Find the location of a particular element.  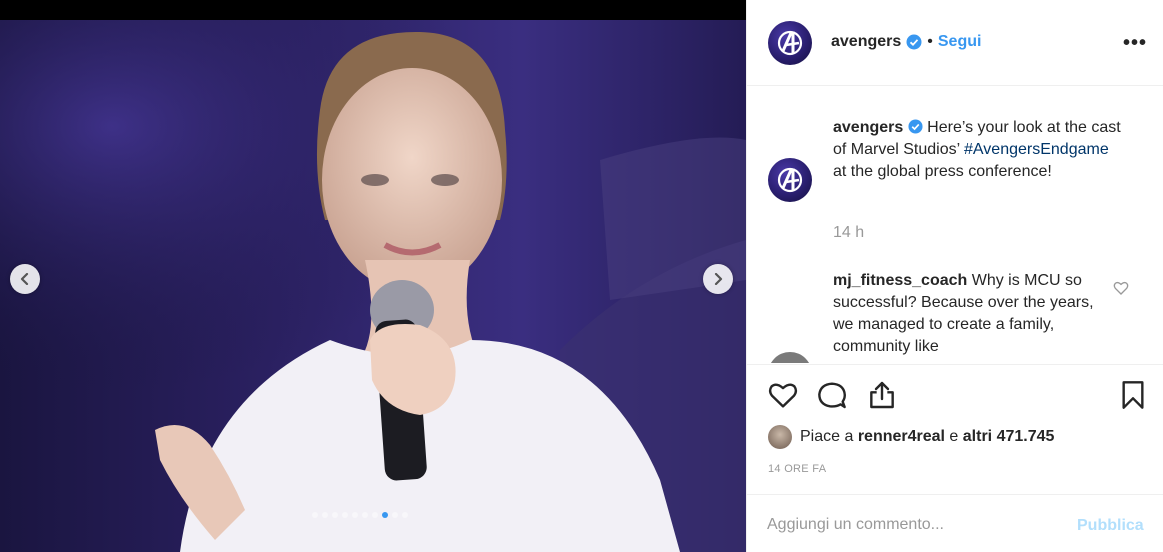

share-icon is located at coordinates (882, 395).